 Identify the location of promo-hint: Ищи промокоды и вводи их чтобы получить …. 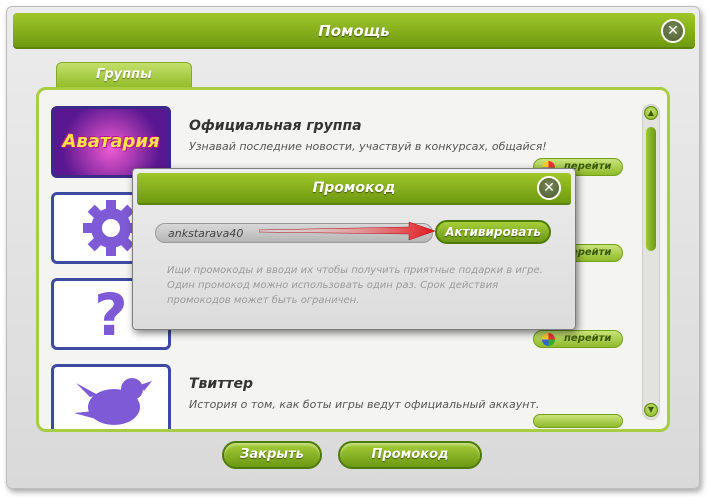
(355, 285).